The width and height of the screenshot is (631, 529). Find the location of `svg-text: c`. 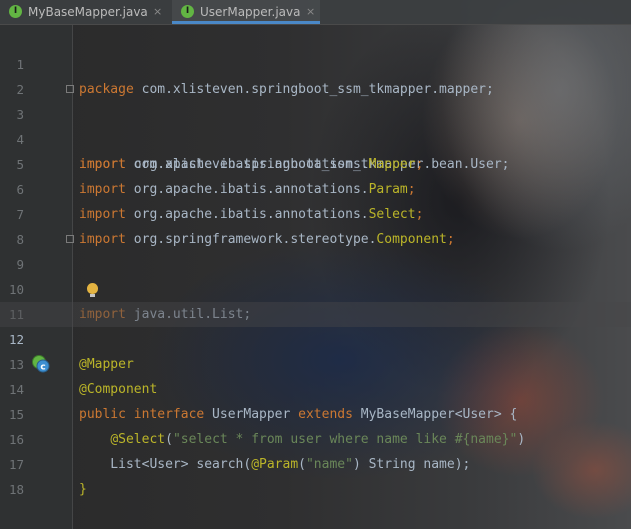

svg-text: c is located at coordinates (42, 368).